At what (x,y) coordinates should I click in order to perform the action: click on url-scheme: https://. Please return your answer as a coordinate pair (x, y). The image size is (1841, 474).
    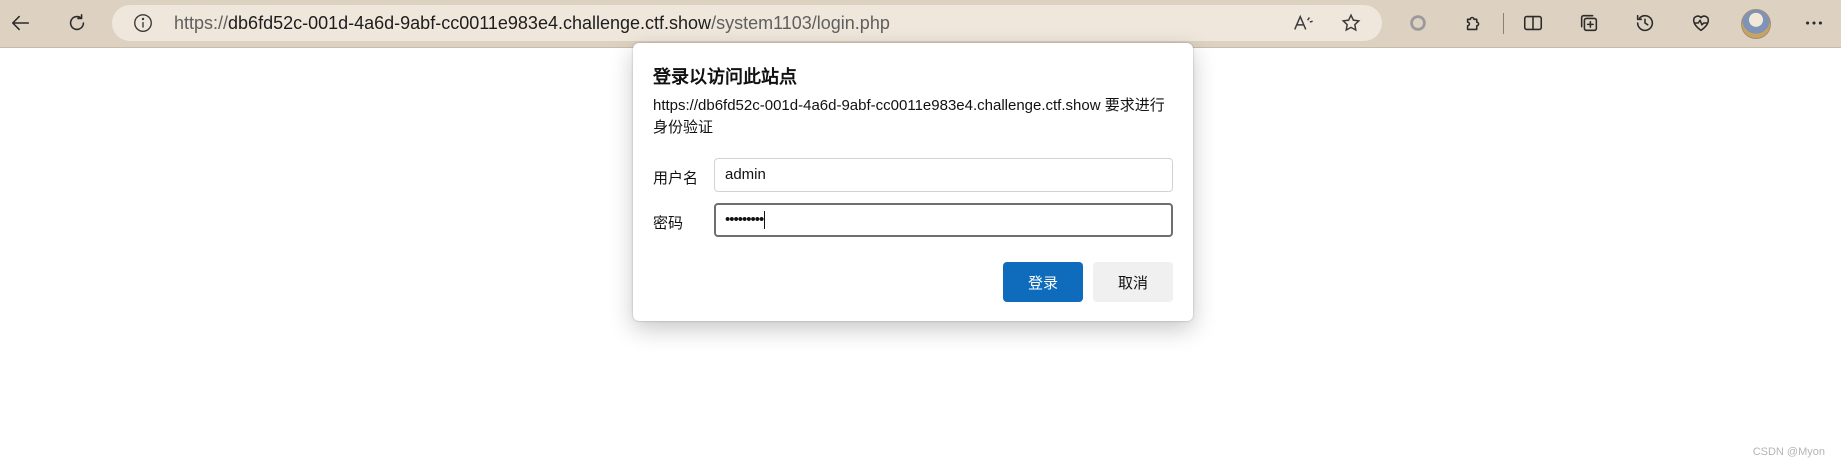
    Looking at the image, I should click on (201, 23).